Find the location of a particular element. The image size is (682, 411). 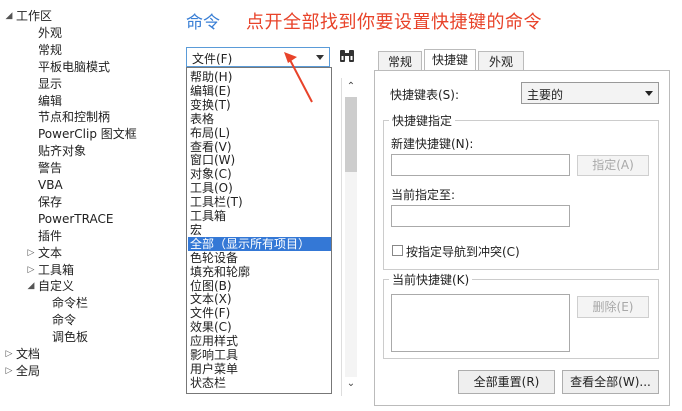

shortcut-assign-title: 快捷键指定 is located at coordinates (422, 120).